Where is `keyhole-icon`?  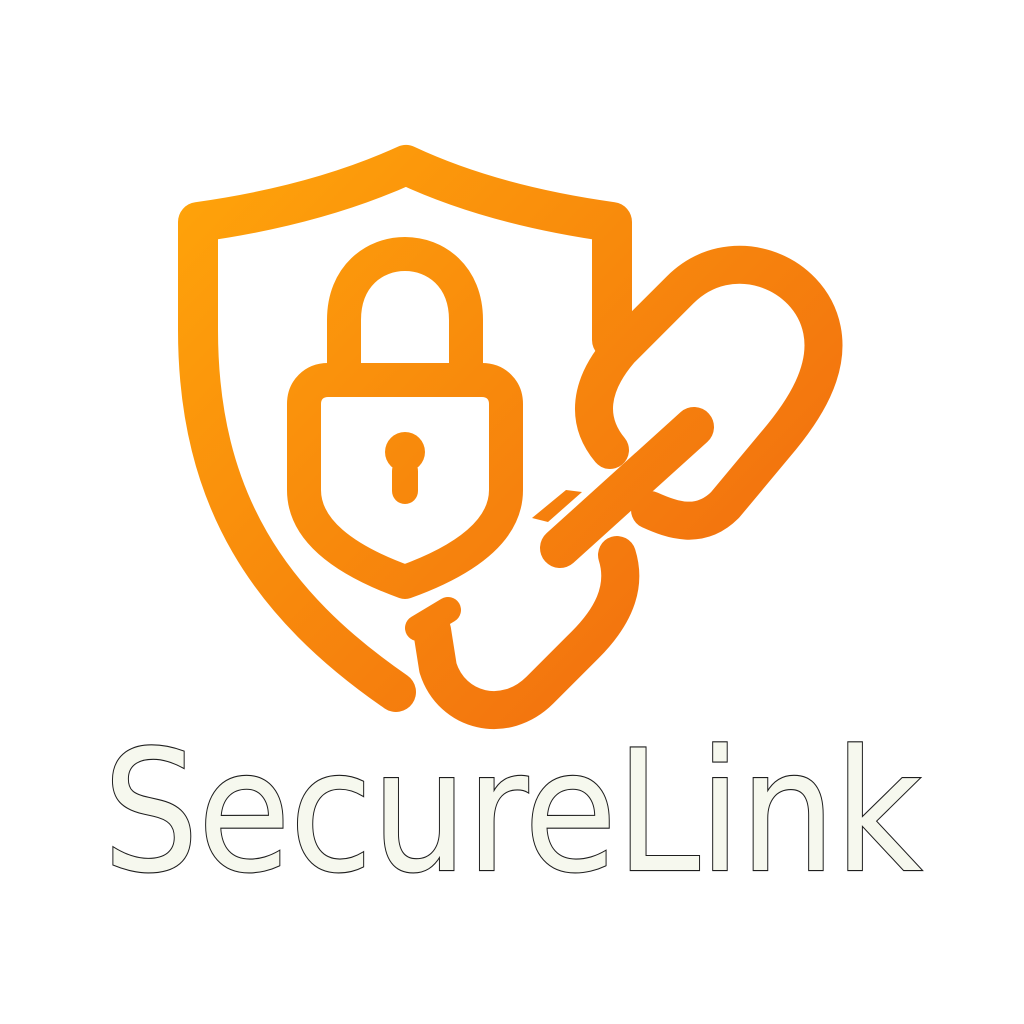
keyhole-icon is located at coordinates (405, 468).